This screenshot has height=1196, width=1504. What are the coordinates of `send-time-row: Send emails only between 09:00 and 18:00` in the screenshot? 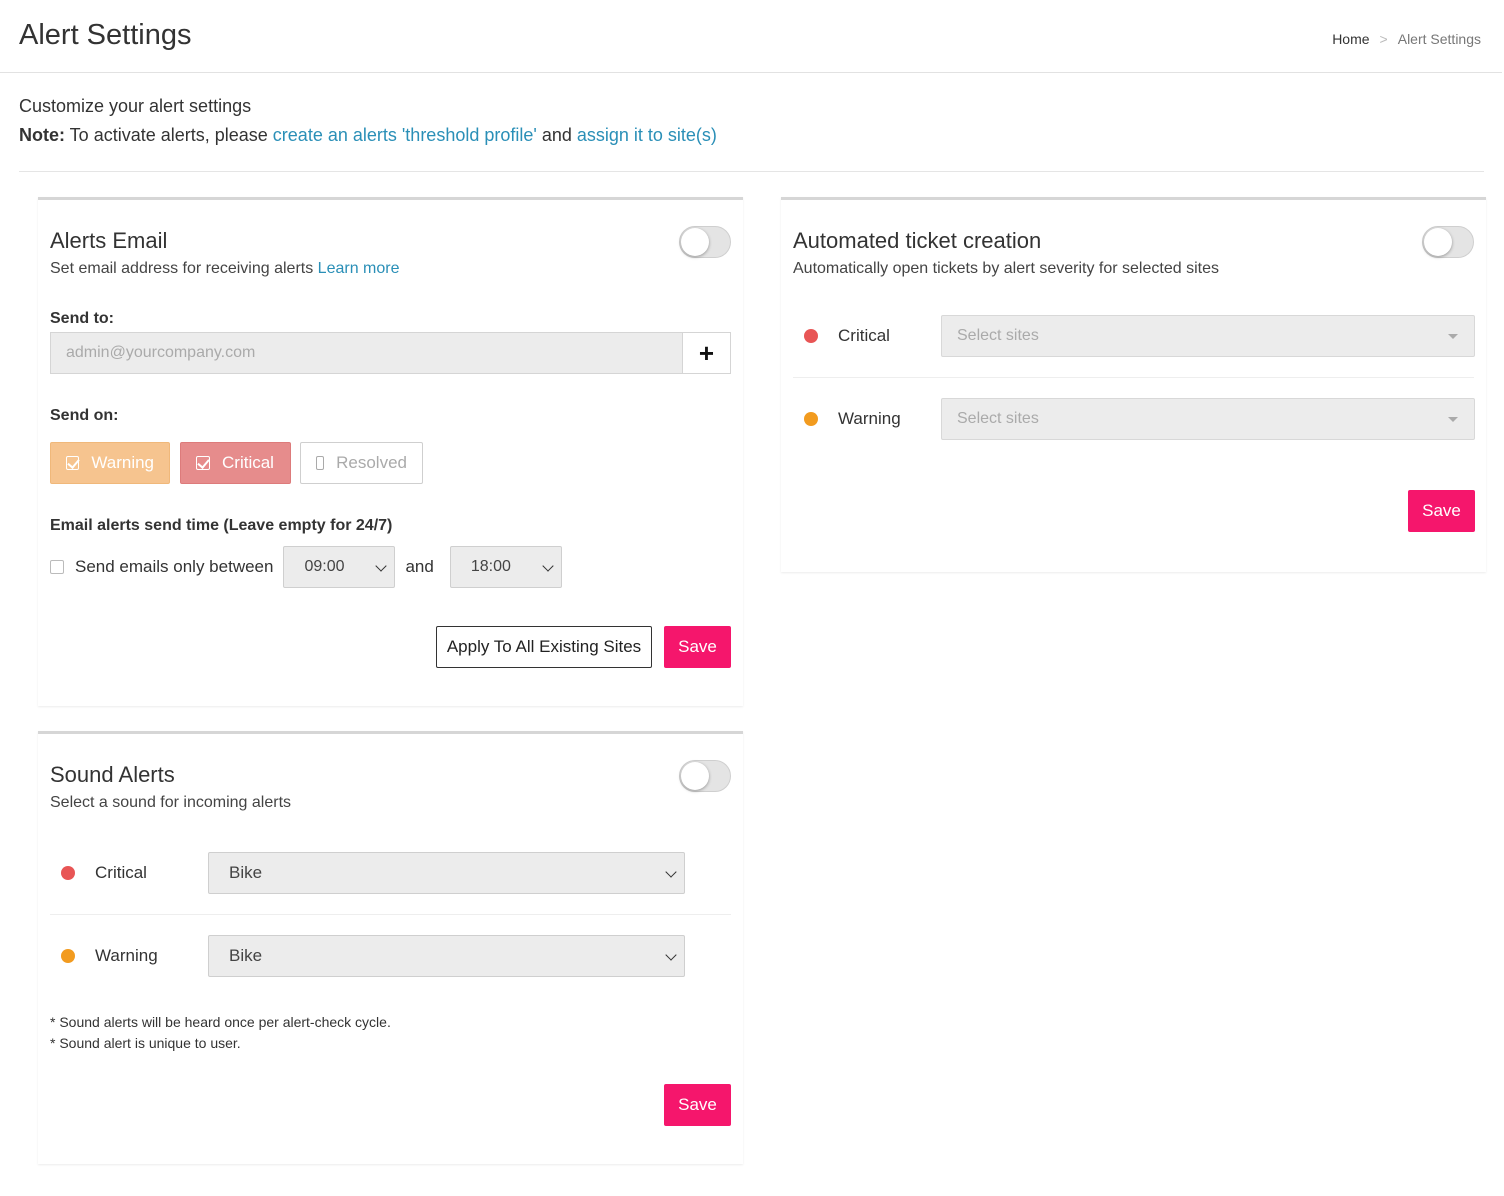 It's located at (306, 567).